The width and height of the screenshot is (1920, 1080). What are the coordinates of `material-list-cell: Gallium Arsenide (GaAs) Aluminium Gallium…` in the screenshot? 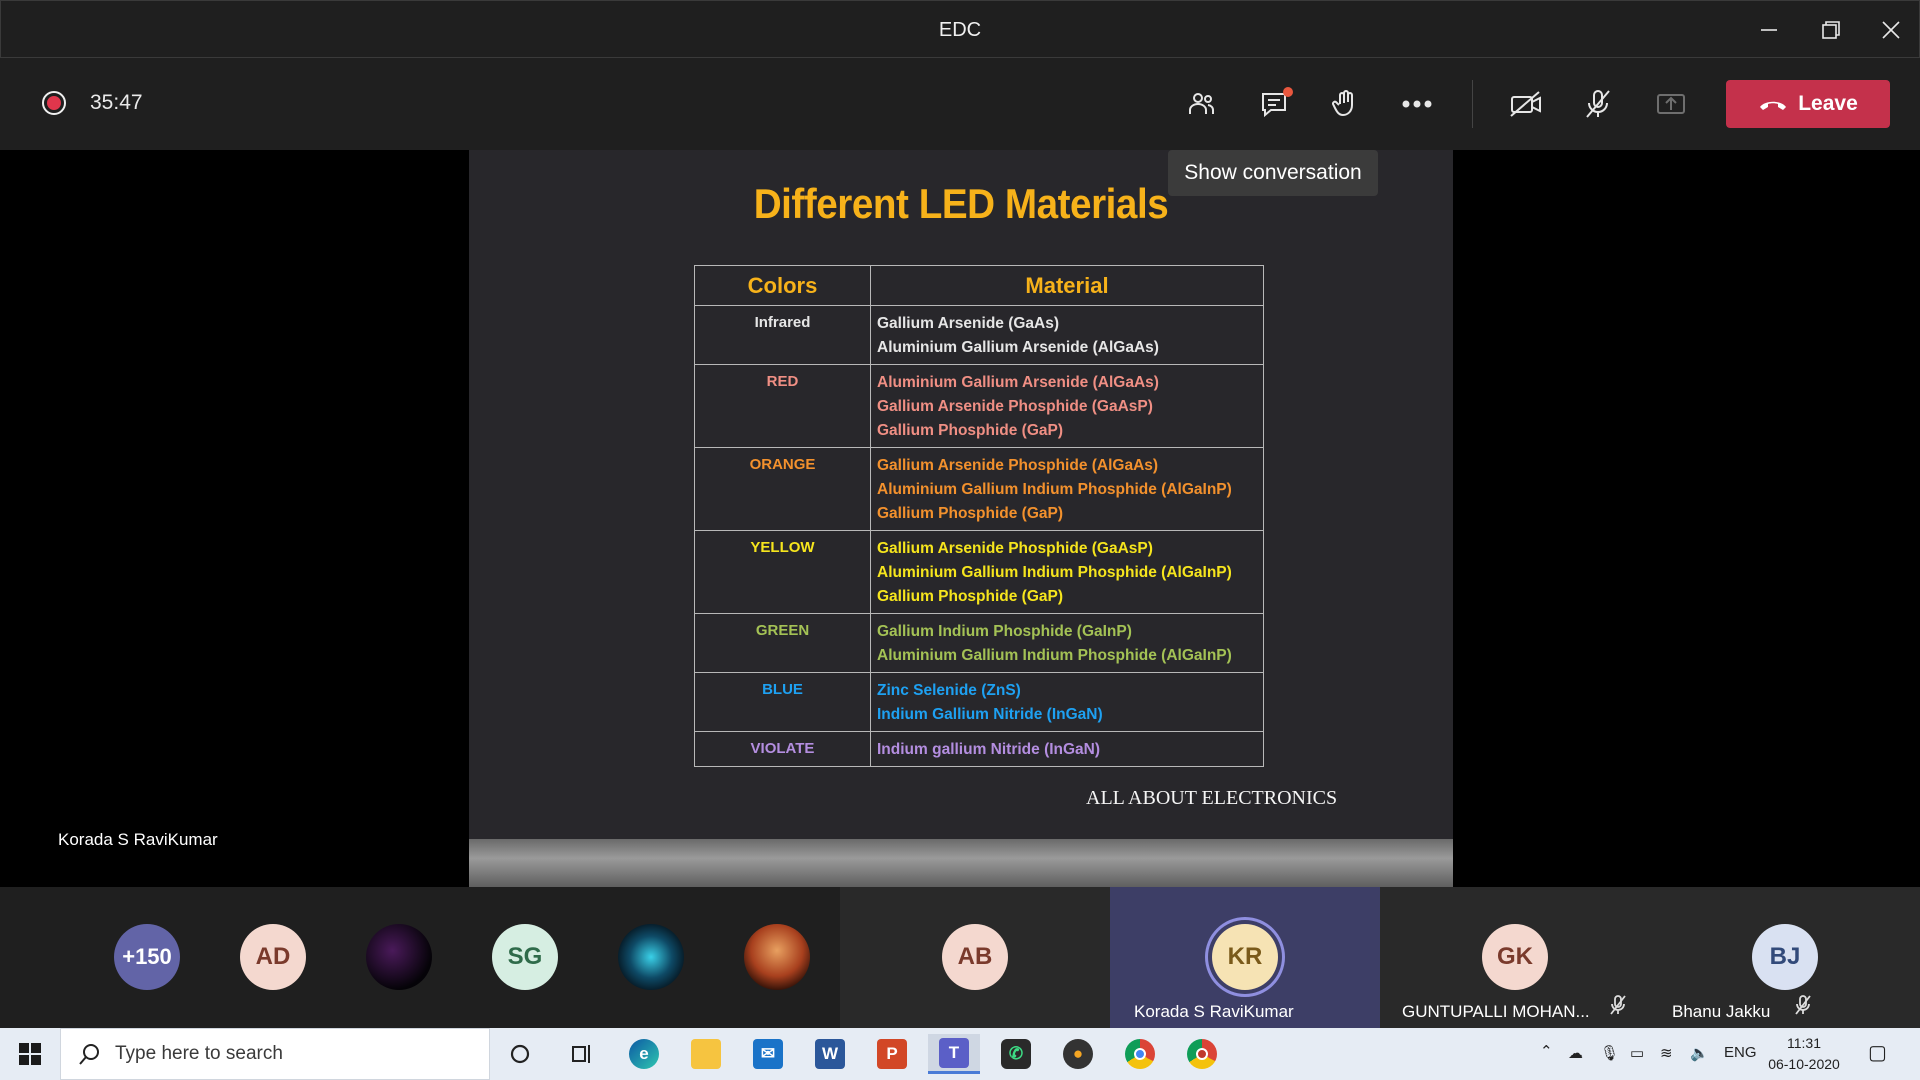 It's located at (1067, 335).